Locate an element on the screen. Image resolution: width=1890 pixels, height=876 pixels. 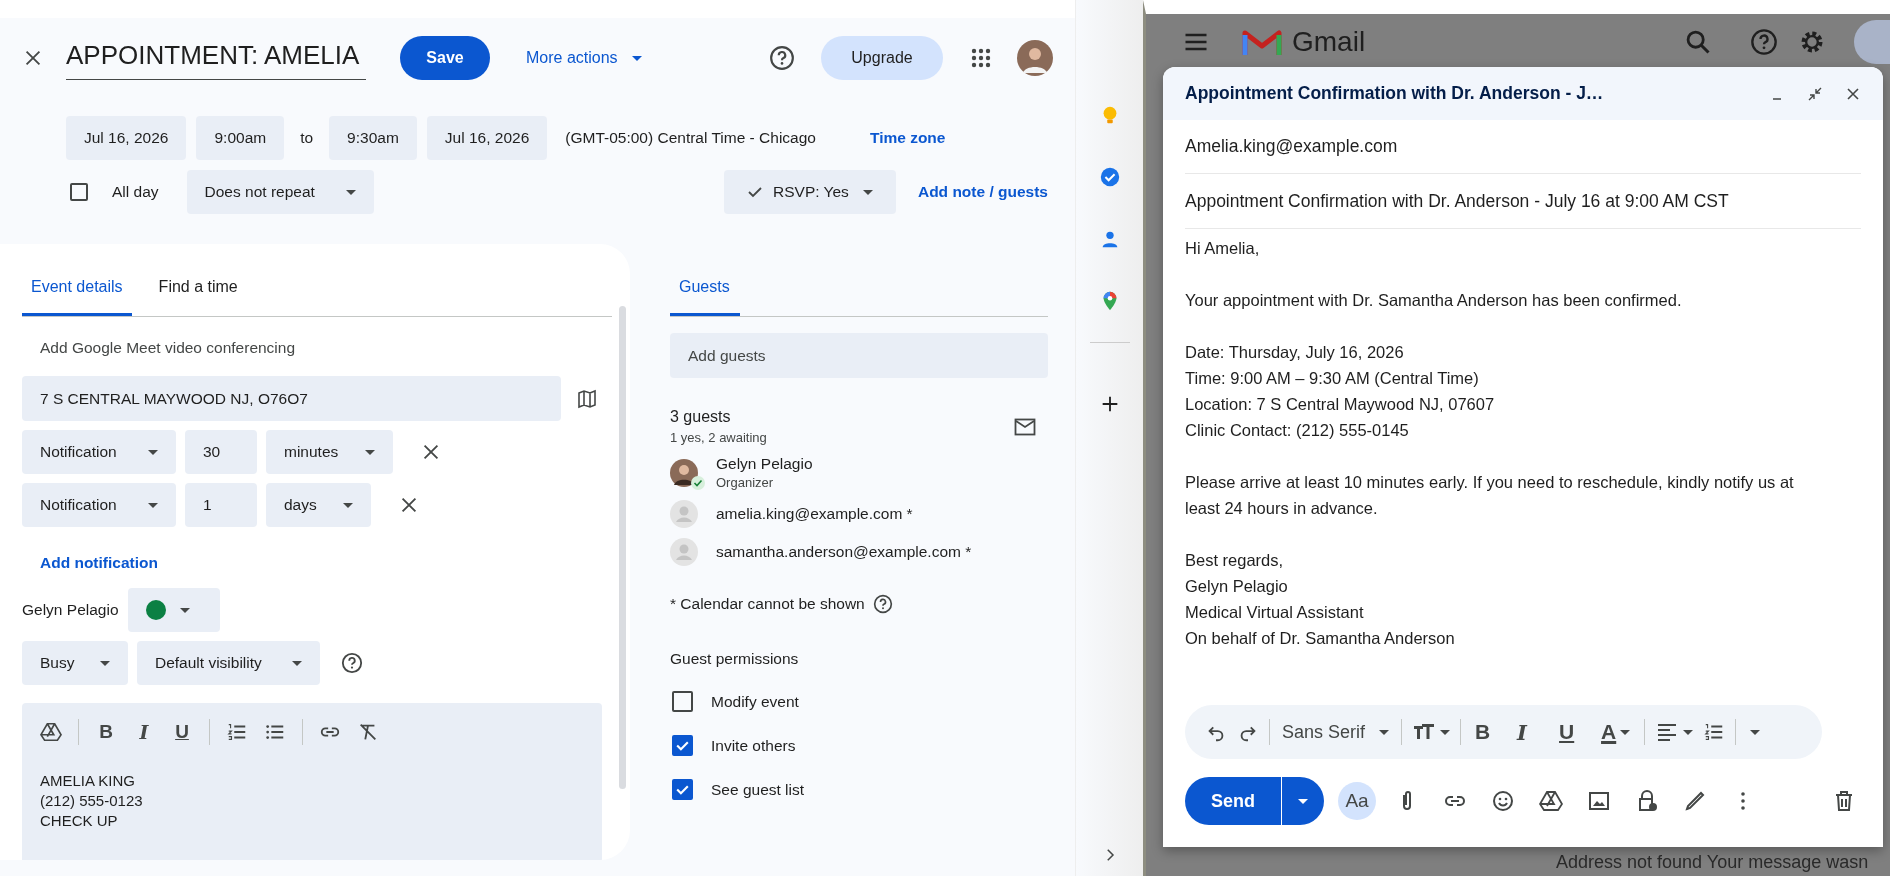
email-line: Date: Thursday, July 16, 2026 is located at coordinates (1295, 352).